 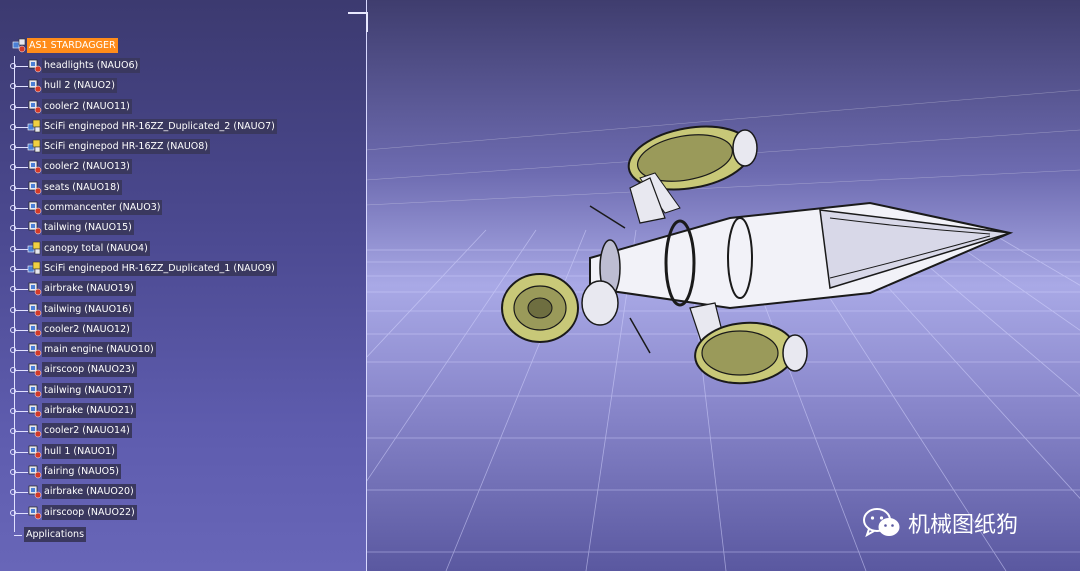 What do you see at coordinates (89, 512) in the screenshot?
I see `tree-node-label: airscoop (NAUO22)` at bounding box center [89, 512].